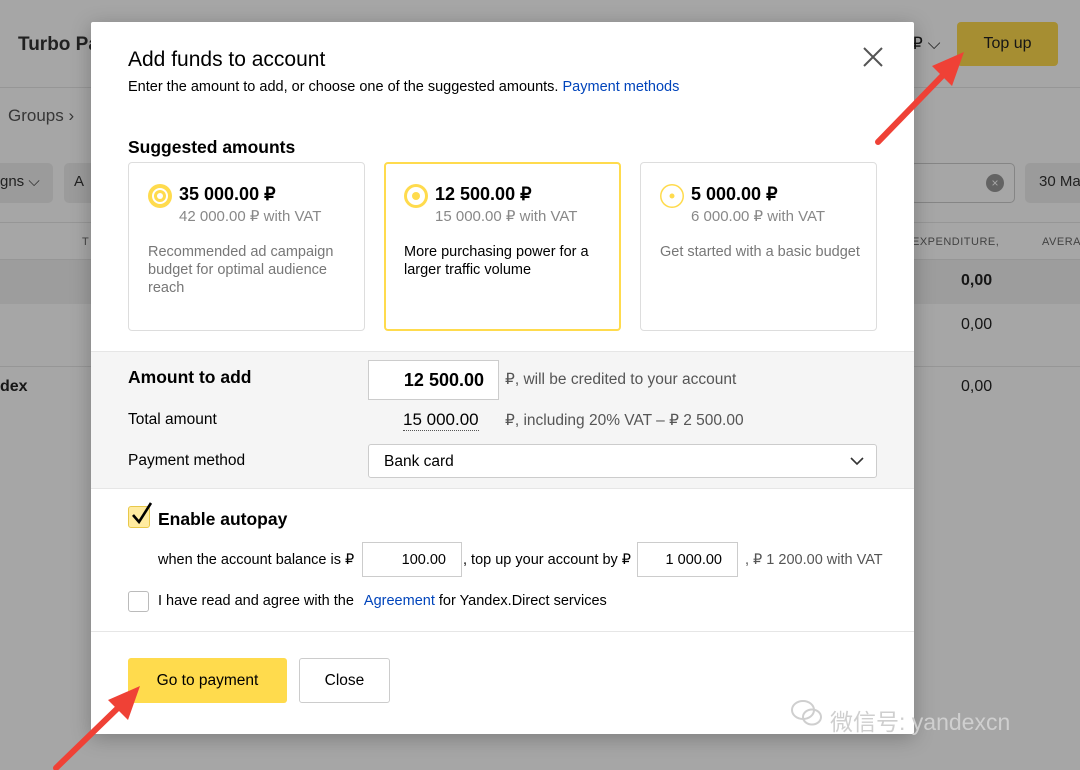  I want to click on payment-method-label: Payment method, so click(187, 460).